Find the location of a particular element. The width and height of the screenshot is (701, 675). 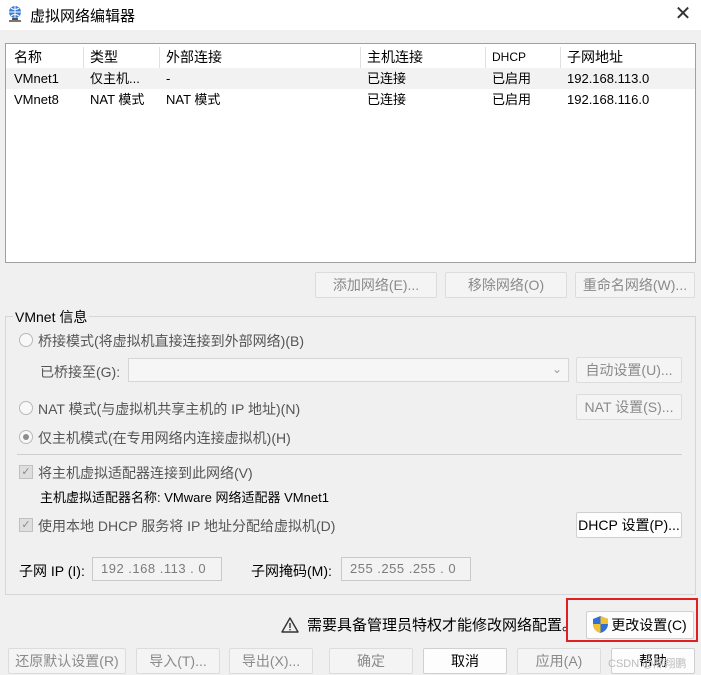

table-cell: VMnet8 is located at coordinates (36, 99).